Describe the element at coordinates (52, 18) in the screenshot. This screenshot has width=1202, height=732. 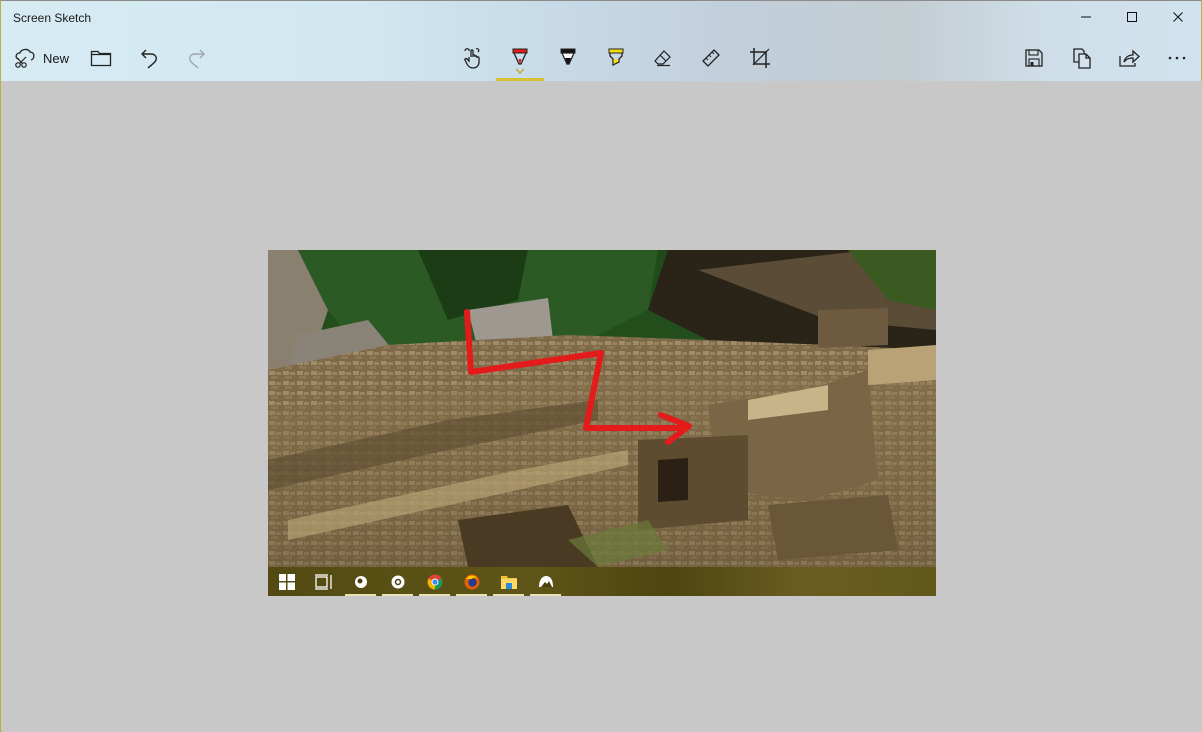
I see `app-title: Screen Sketch` at that location.